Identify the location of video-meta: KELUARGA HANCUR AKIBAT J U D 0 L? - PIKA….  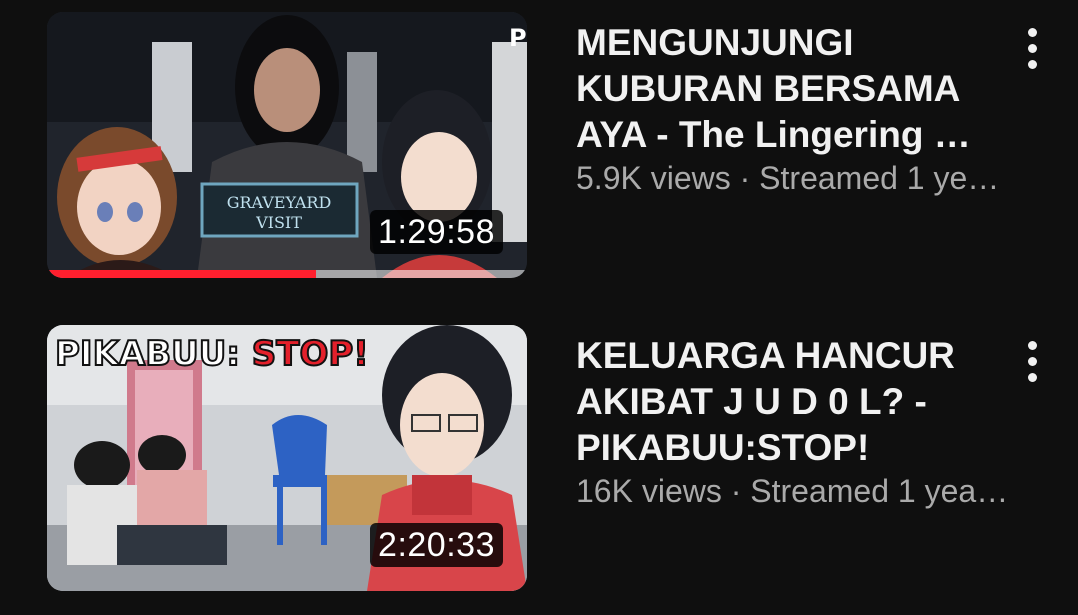
(792, 422).